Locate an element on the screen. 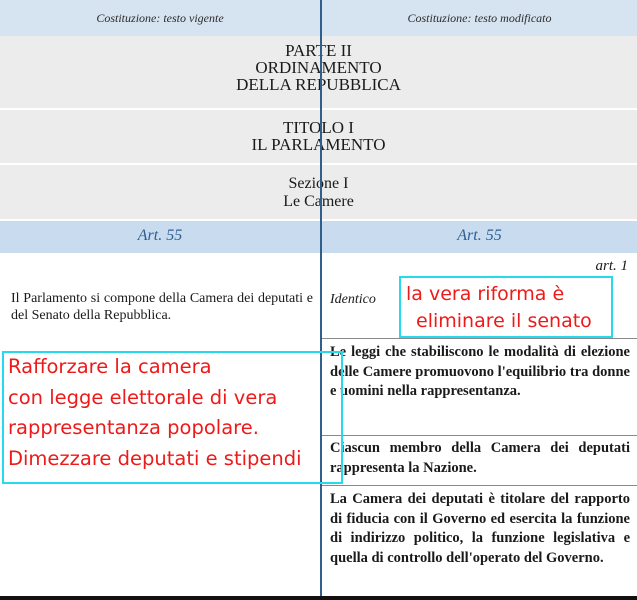 The height and width of the screenshot is (600, 637). bottom-bar is located at coordinates (318, 598).